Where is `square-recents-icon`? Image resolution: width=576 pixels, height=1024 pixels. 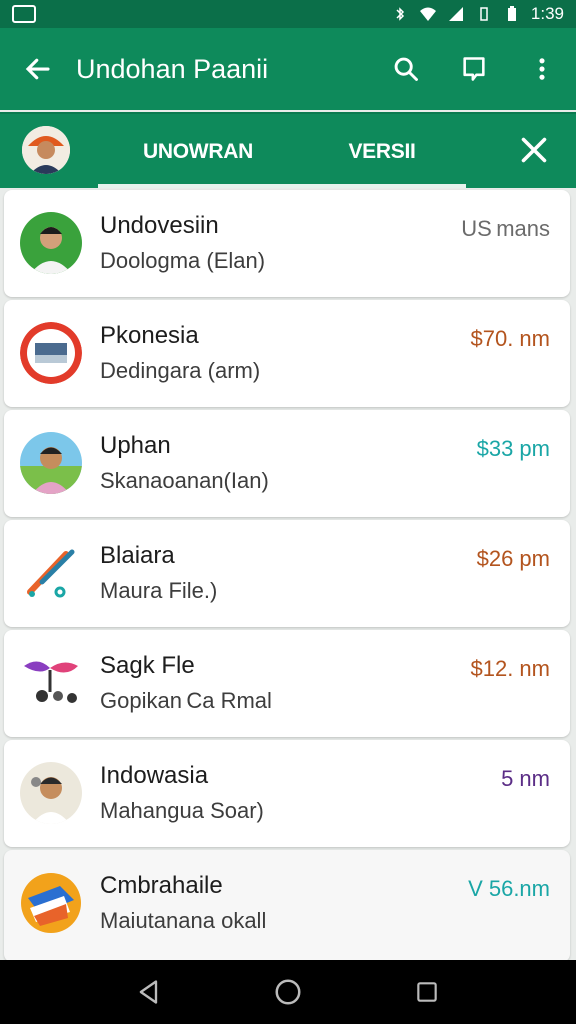
square-recents-icon is located at coordinates (426, 992).